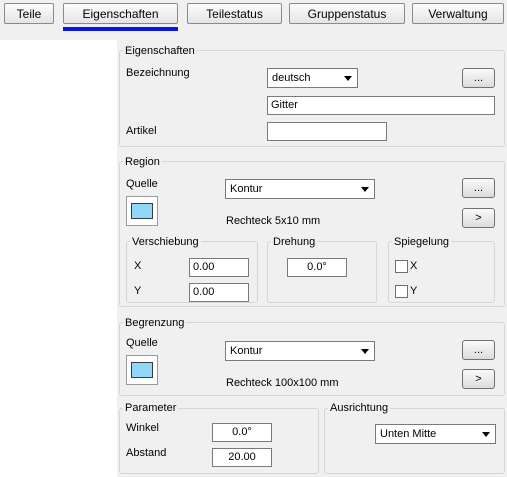 The width and height of the screenshot is (507, 477). Describe the element at coordinates (142, 184) in the screenshot. I see `region-quelle-label: Quelle` at that location.